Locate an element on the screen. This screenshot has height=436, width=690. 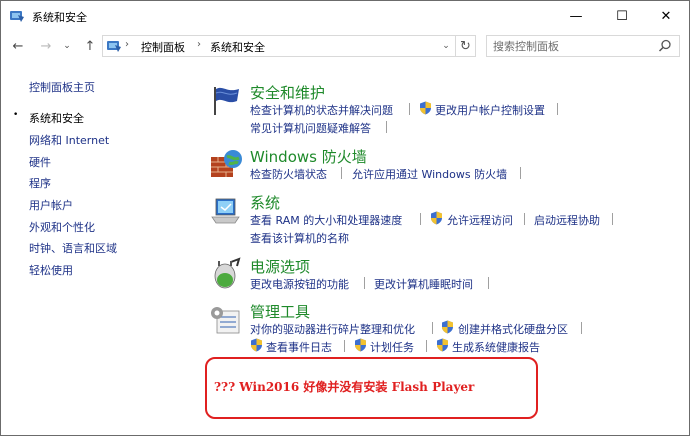
annotation-text: ??? Win2016 好像并没有安装 Flash Player is located at coordinates (344, 387).